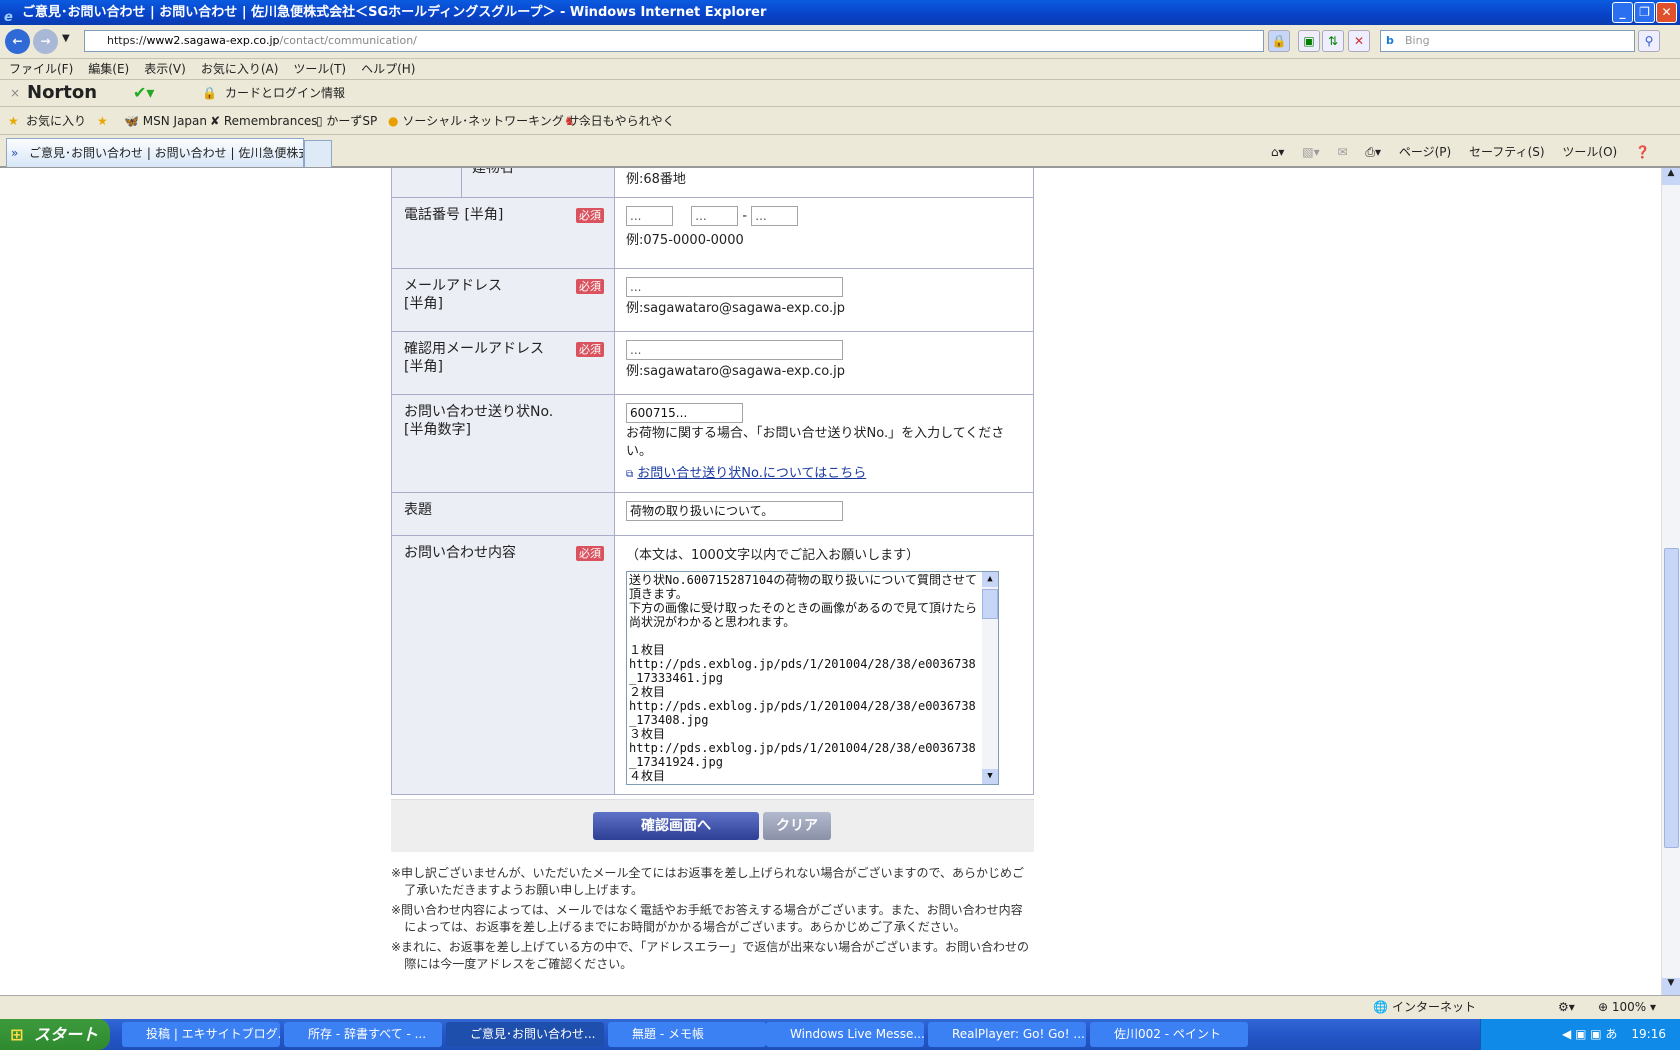  What do you see at coordinates (45, 41) in the screenshot?
I see `forward-button: →` at bounding box center [45, 41].